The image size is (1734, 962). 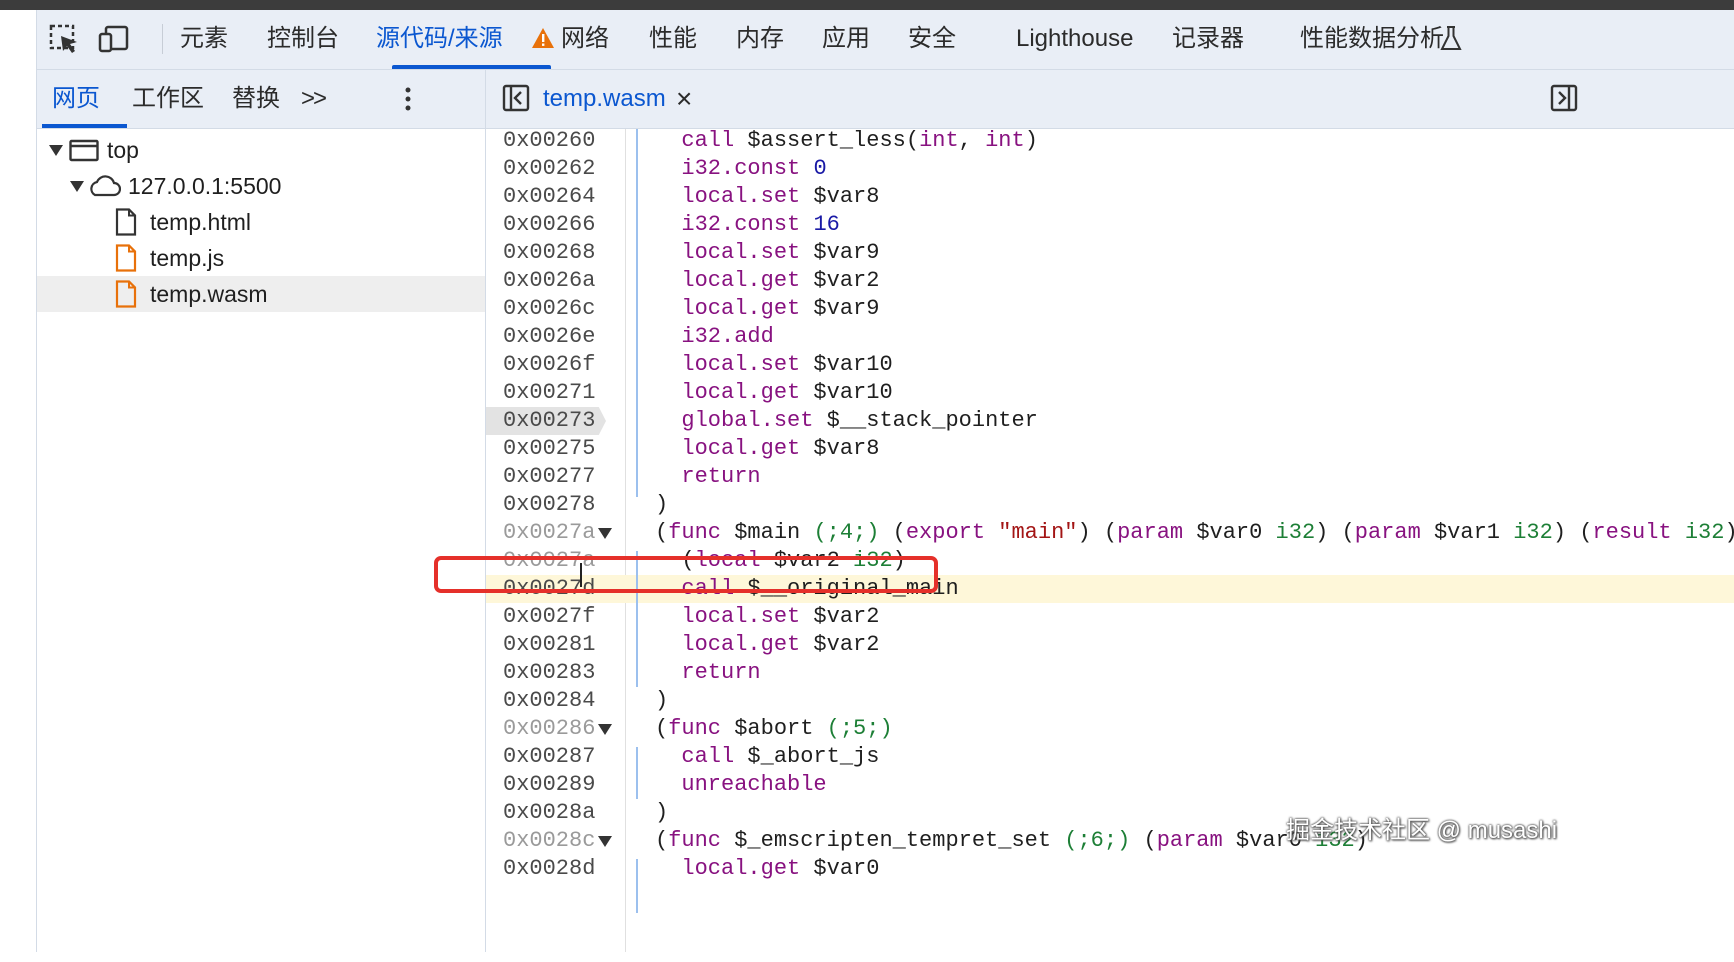 What do you see at coordinates (549, 617) in the screenshot?
I see `line-address: 0x0027f` at bounding box center [549, 617].